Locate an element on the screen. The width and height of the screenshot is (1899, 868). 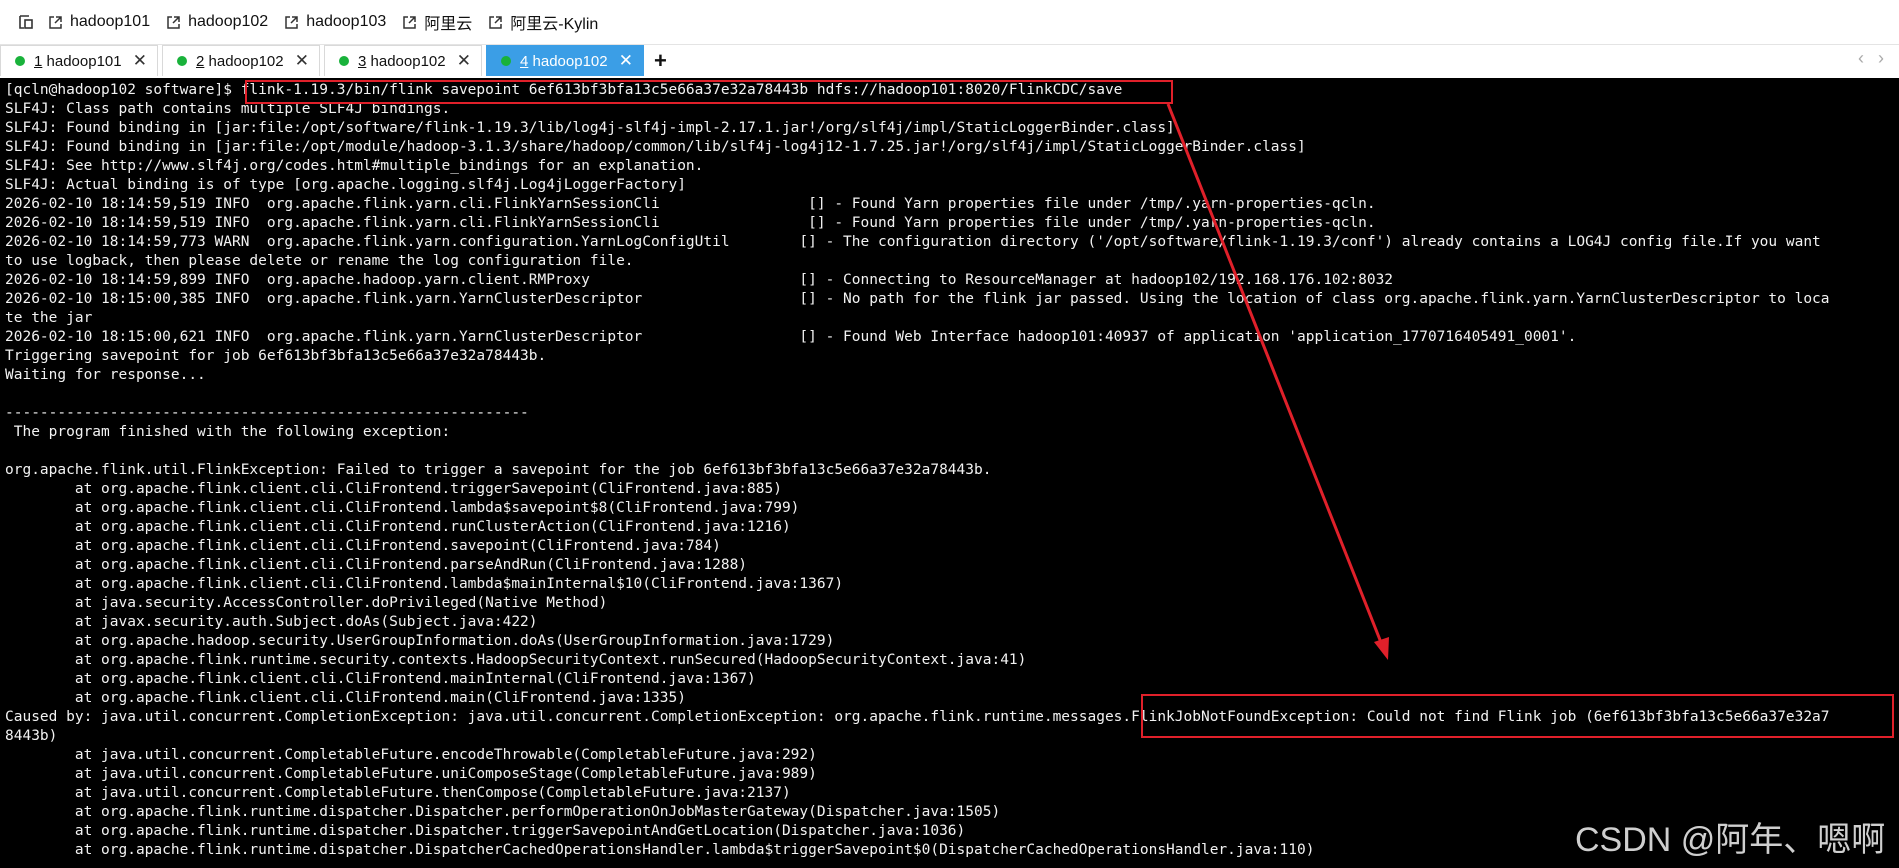
annotation-arrow is located at coordinates (1277, 381).